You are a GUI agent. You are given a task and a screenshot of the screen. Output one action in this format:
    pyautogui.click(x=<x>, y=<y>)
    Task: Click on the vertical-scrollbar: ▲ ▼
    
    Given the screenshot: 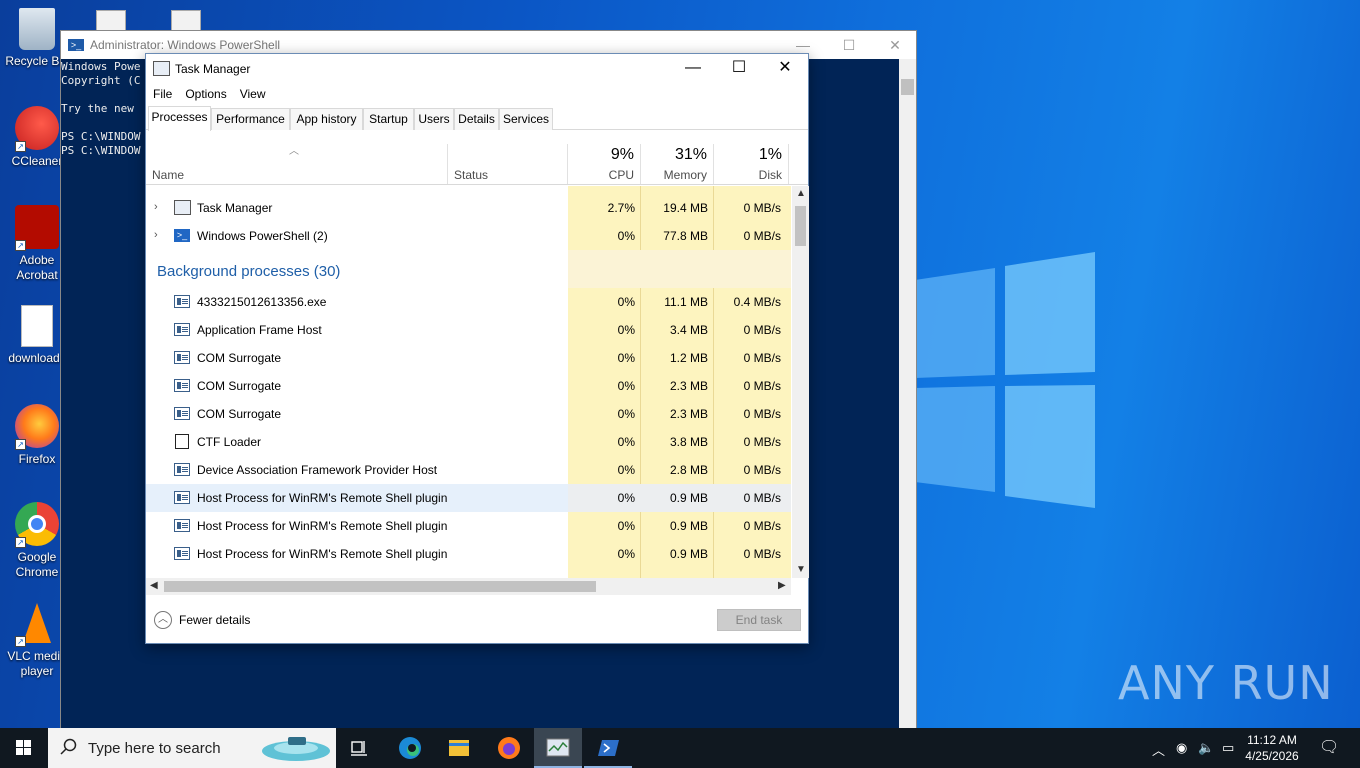 What is the action you would take?
    pyautogui.click(x=800, y=382)
    